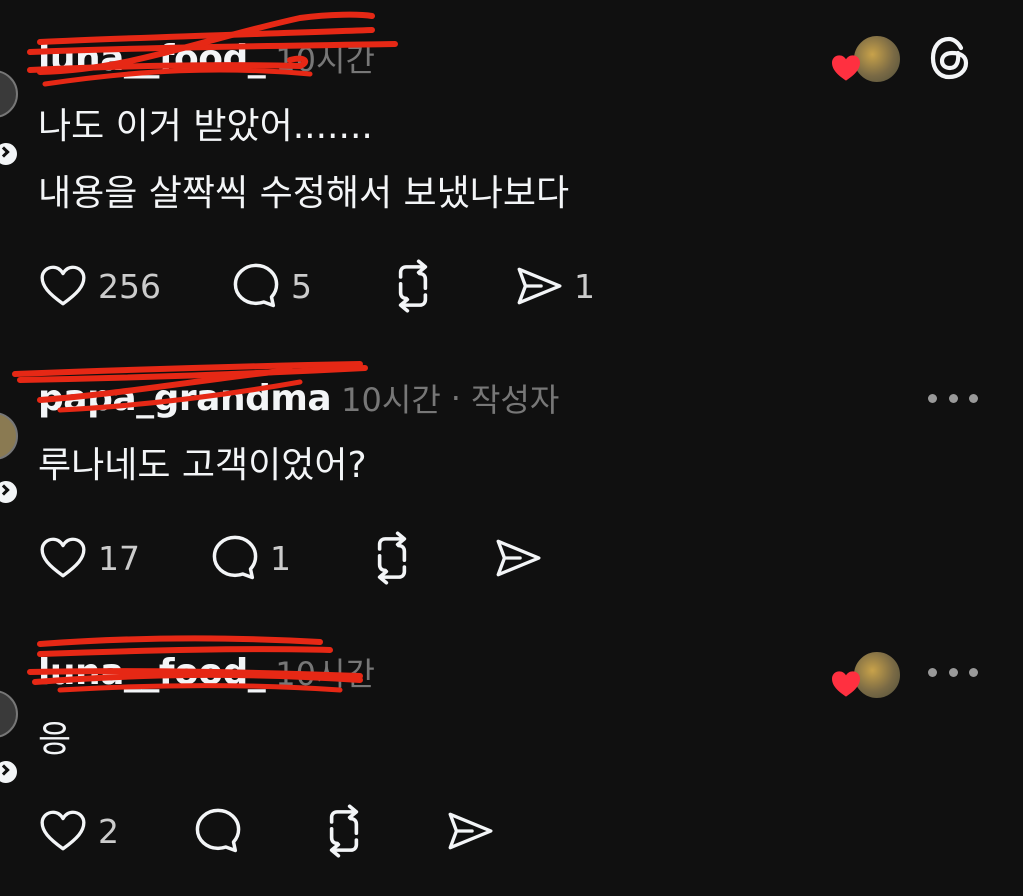 Image resolution: width=1023 pixels, height=896 pixels. Describe the element at coordinates (55, 739) in the screenshot. I see `post-text-line: 응` at that location.